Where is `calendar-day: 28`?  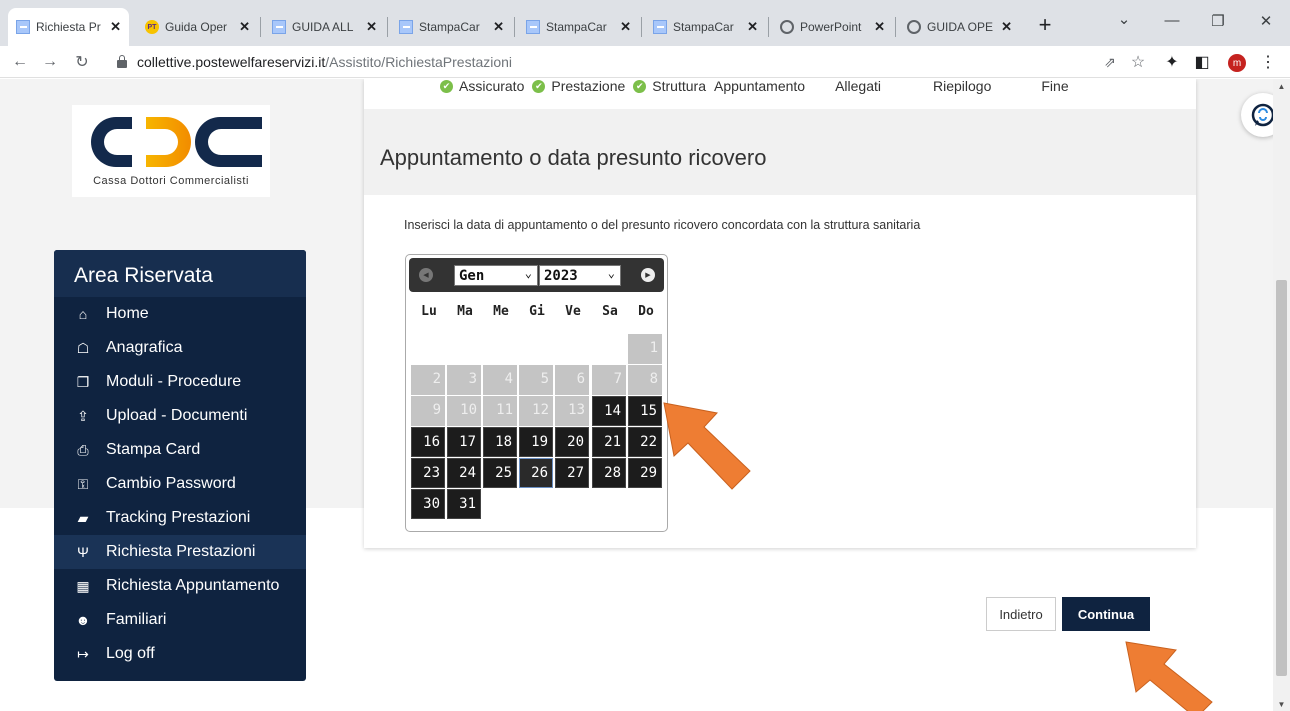
calendar-day: 28 is located at coordinates (609, 473).